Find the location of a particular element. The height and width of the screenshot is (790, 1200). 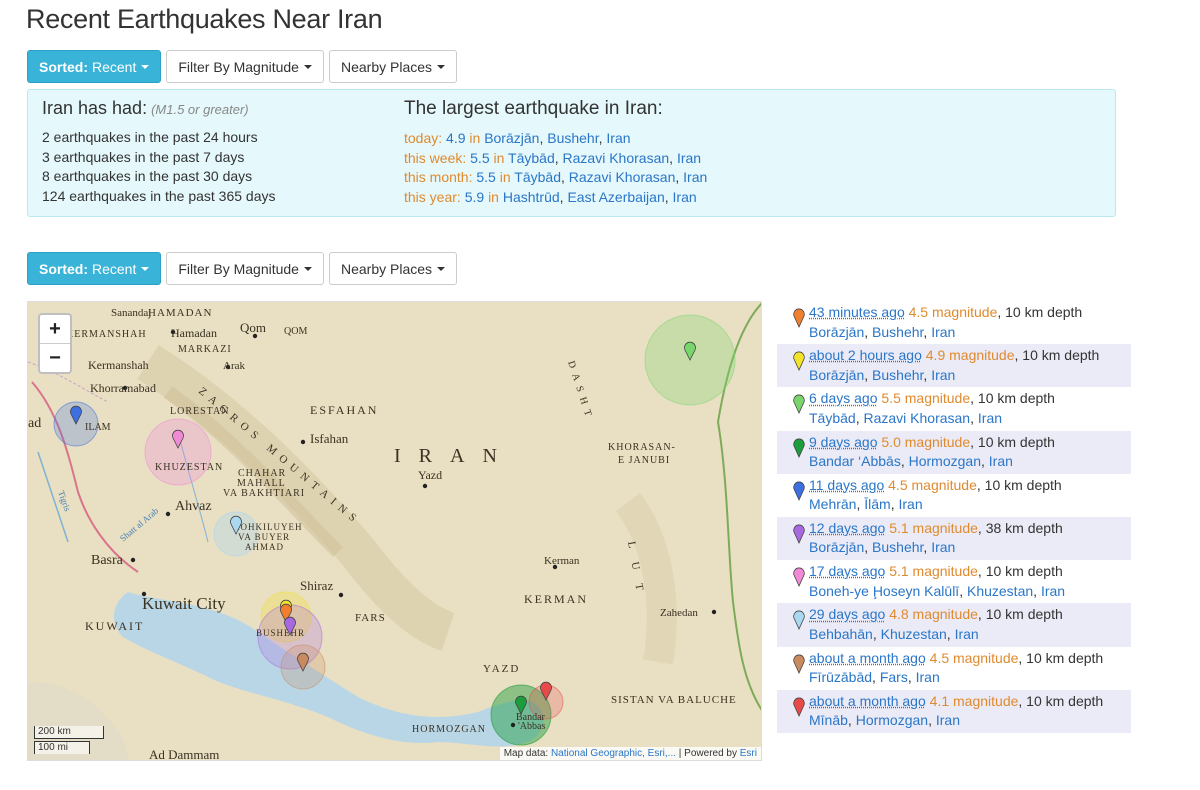

zoom-control: + − is located at coordinates (55, 343).